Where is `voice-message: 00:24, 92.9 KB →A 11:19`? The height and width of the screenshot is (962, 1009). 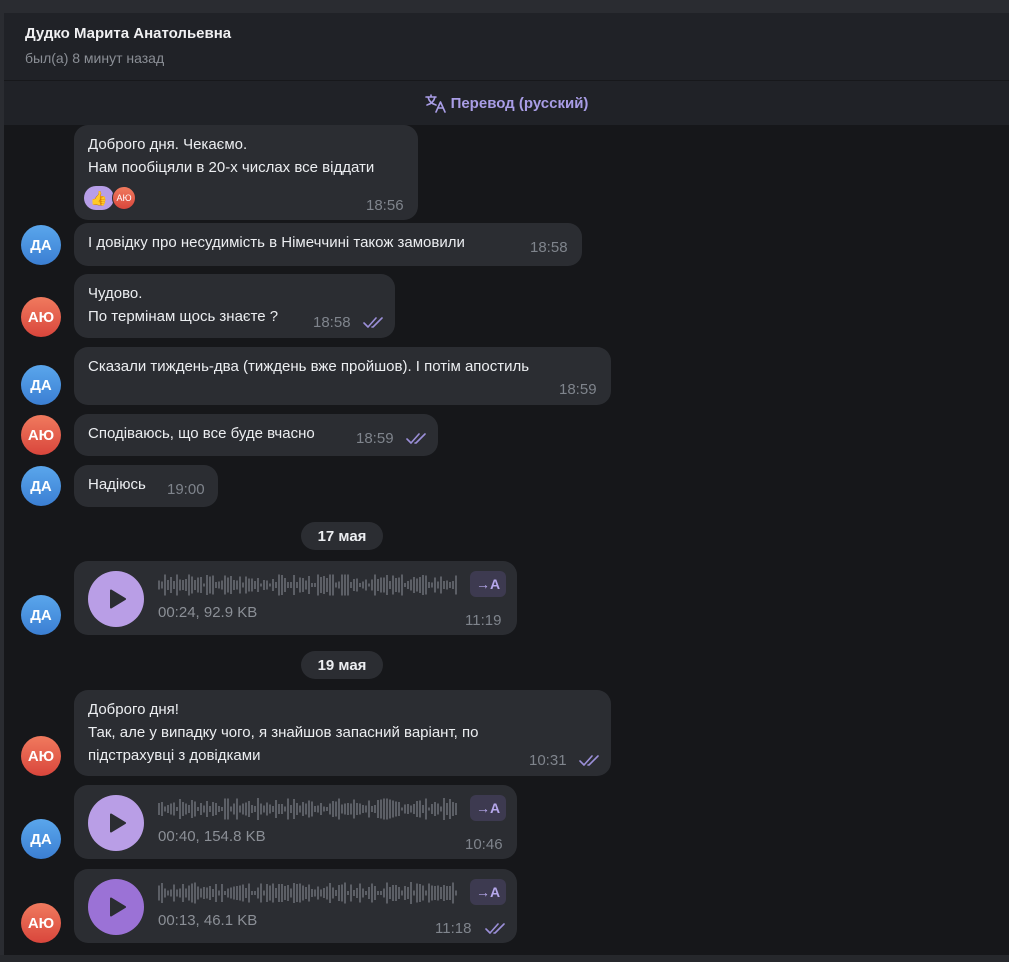
voice-message: 00:24, 92.9 KB →A 11:19 is located at coordinates (295, 598).